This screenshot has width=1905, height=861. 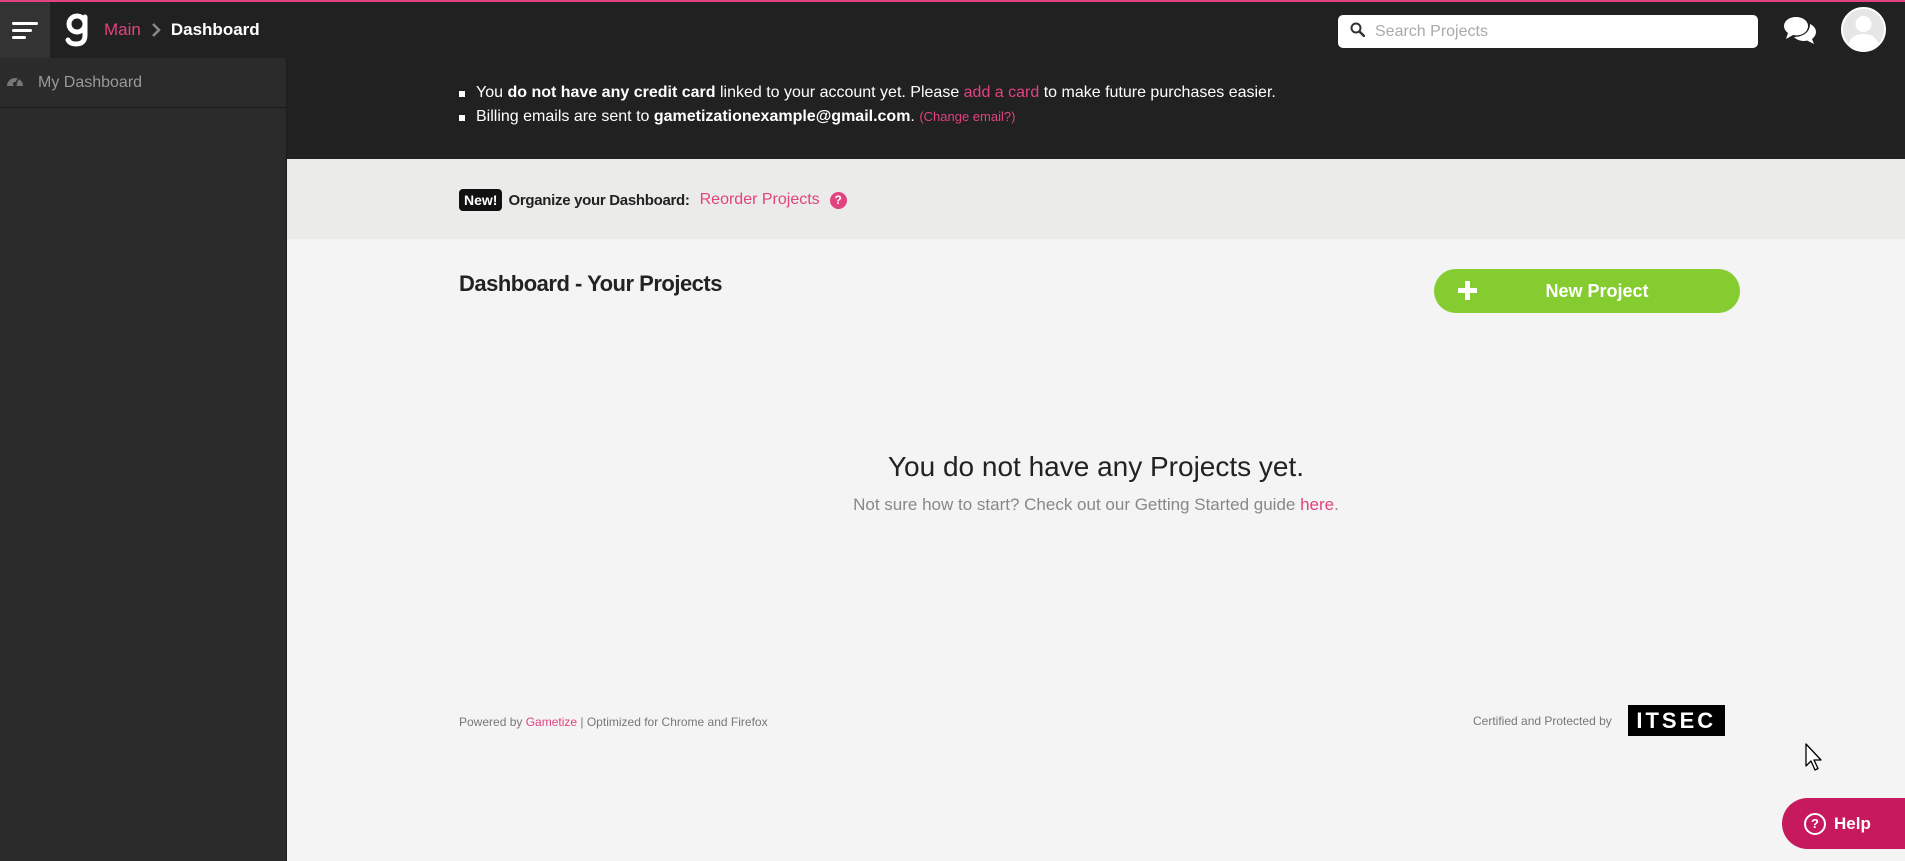 What do you see at coordinates (77, 30) in the screenshot?
I see `gametize-logo-icon` at bounding box center [77, 30].